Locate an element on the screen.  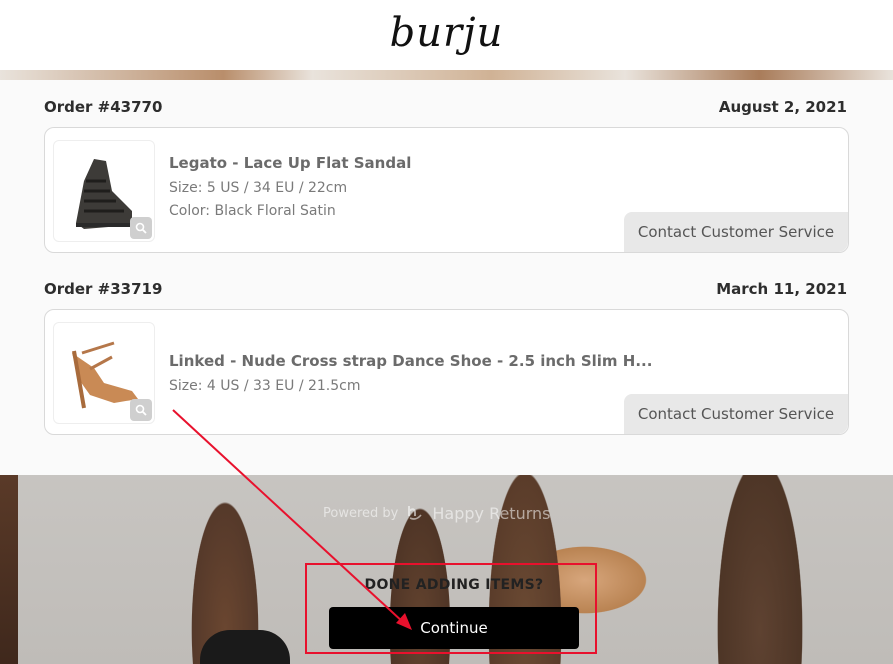
brand-logo: burju is located at coordinates (447, 33).